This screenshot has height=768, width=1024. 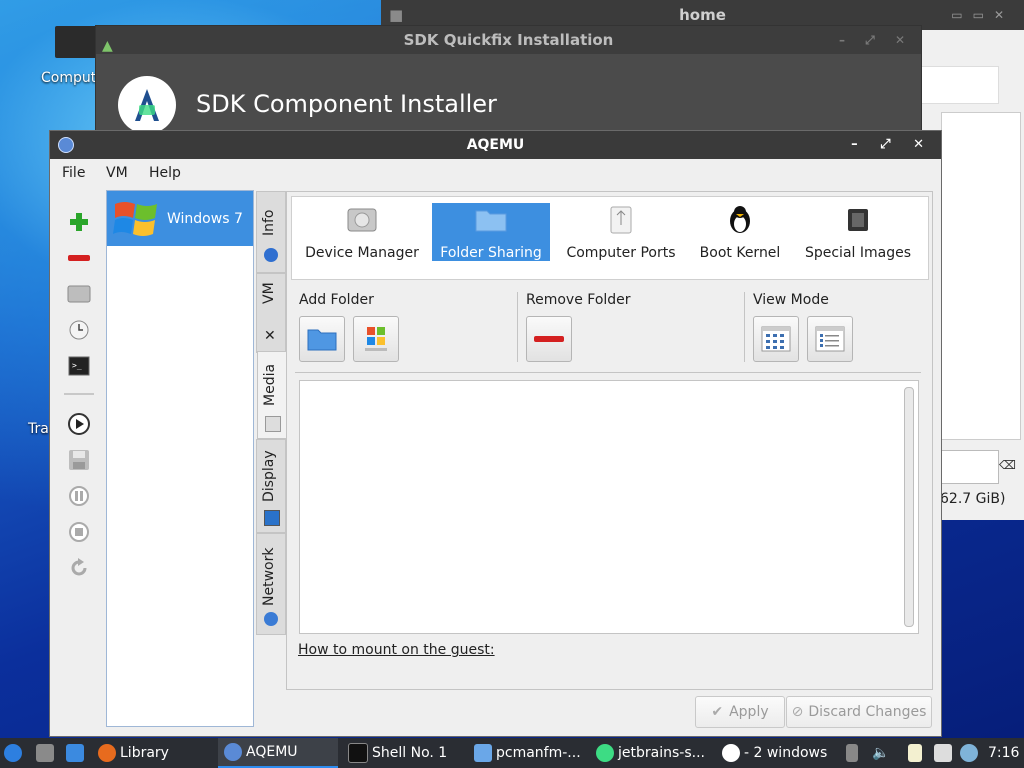 What do you see at coordinates (880, 753) in the screenshot?
I see `volume-button: 🔈` at bounding box center [880, 753].